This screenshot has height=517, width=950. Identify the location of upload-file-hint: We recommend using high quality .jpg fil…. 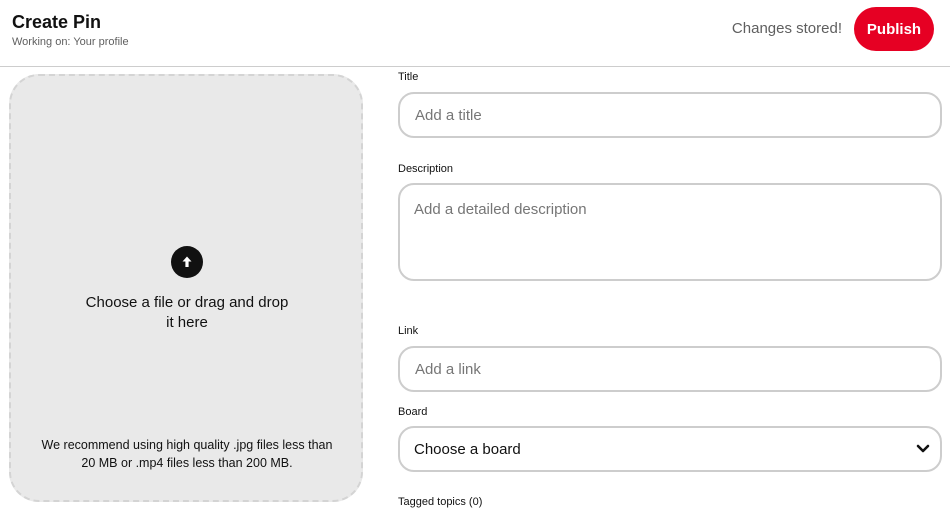
(187, 454).